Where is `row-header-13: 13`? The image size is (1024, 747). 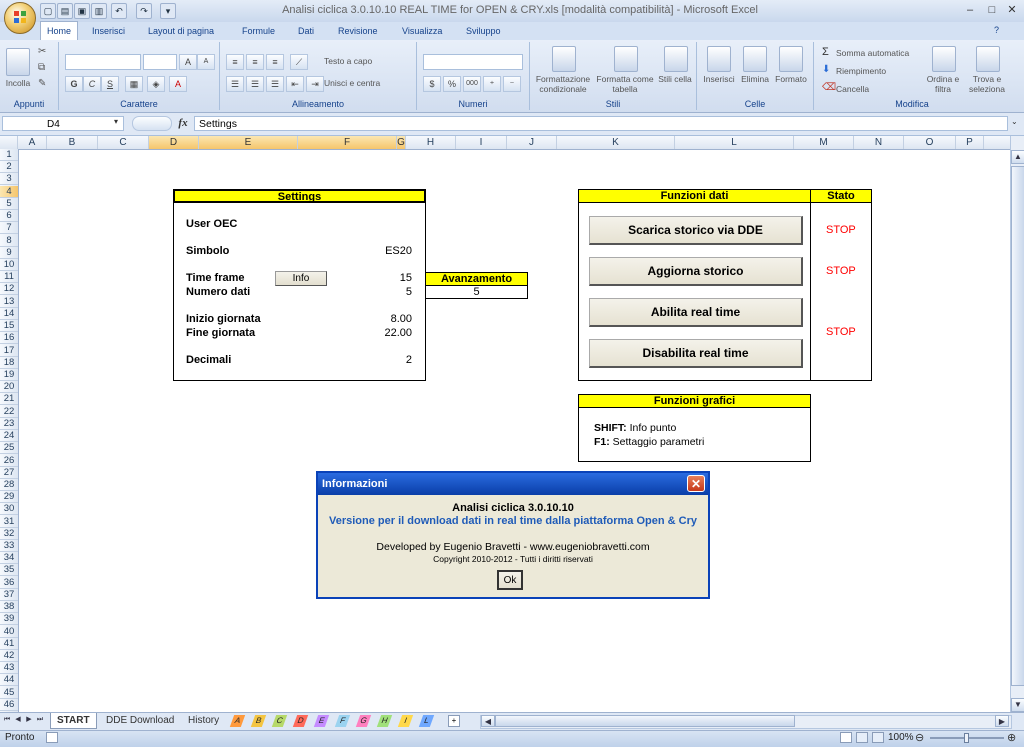 row-header-13: 13 is located at coordinates (9, 302).